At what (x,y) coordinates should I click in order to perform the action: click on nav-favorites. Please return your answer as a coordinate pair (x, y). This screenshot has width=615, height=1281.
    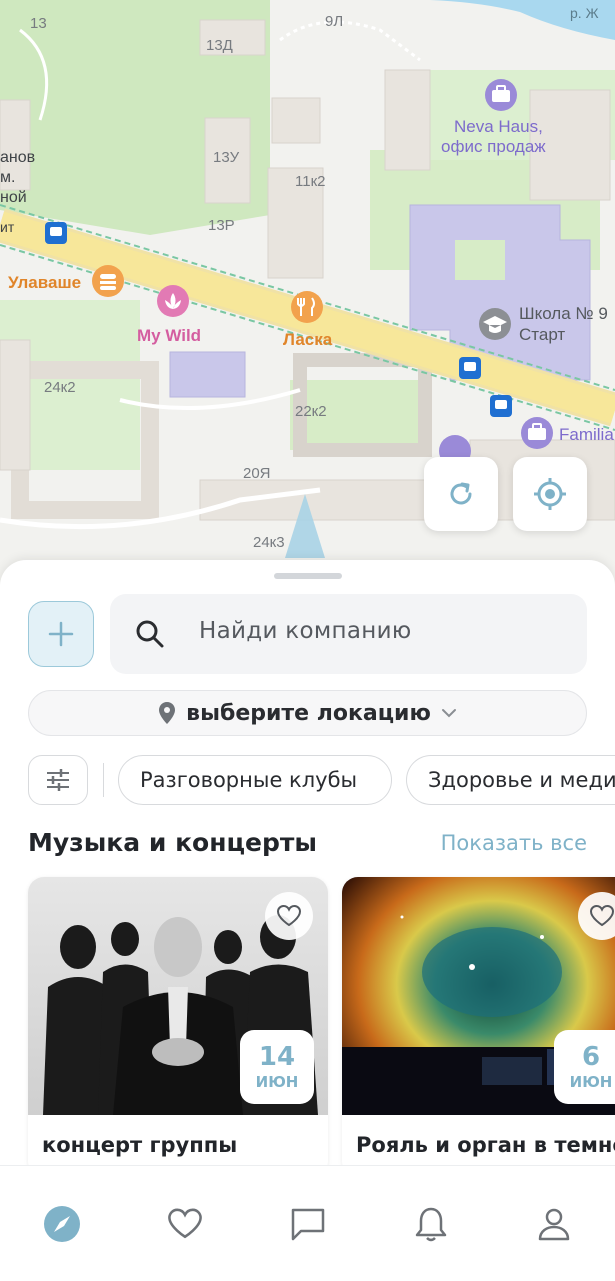
    Looking at the image, I should click on (184, 1223).